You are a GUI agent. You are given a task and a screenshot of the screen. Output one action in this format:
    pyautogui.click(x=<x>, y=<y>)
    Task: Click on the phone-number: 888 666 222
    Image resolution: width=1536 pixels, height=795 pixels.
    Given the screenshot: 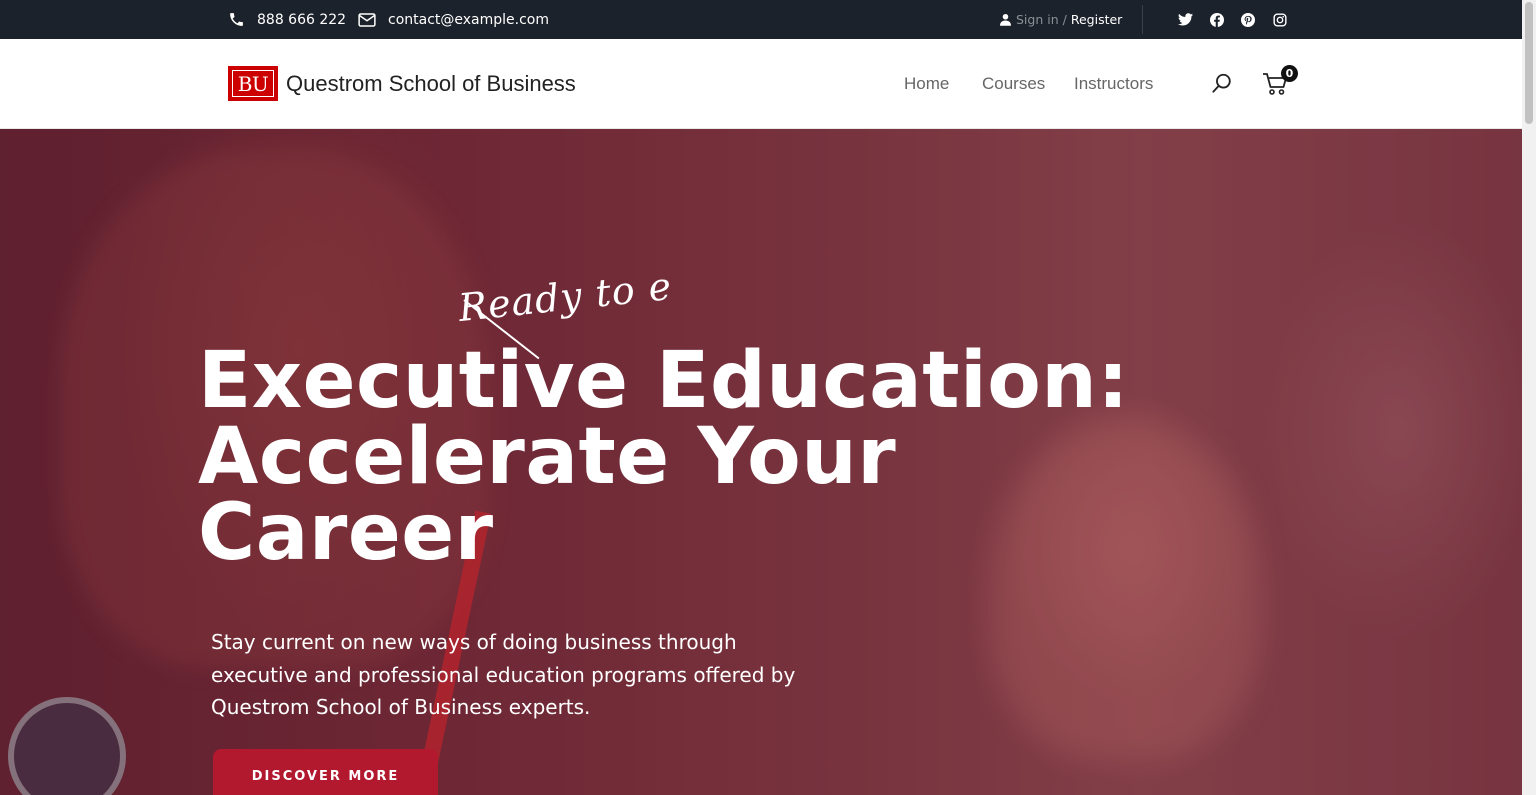 What is the action you would take?
    pyautogui.click(x=302, y=19)
    